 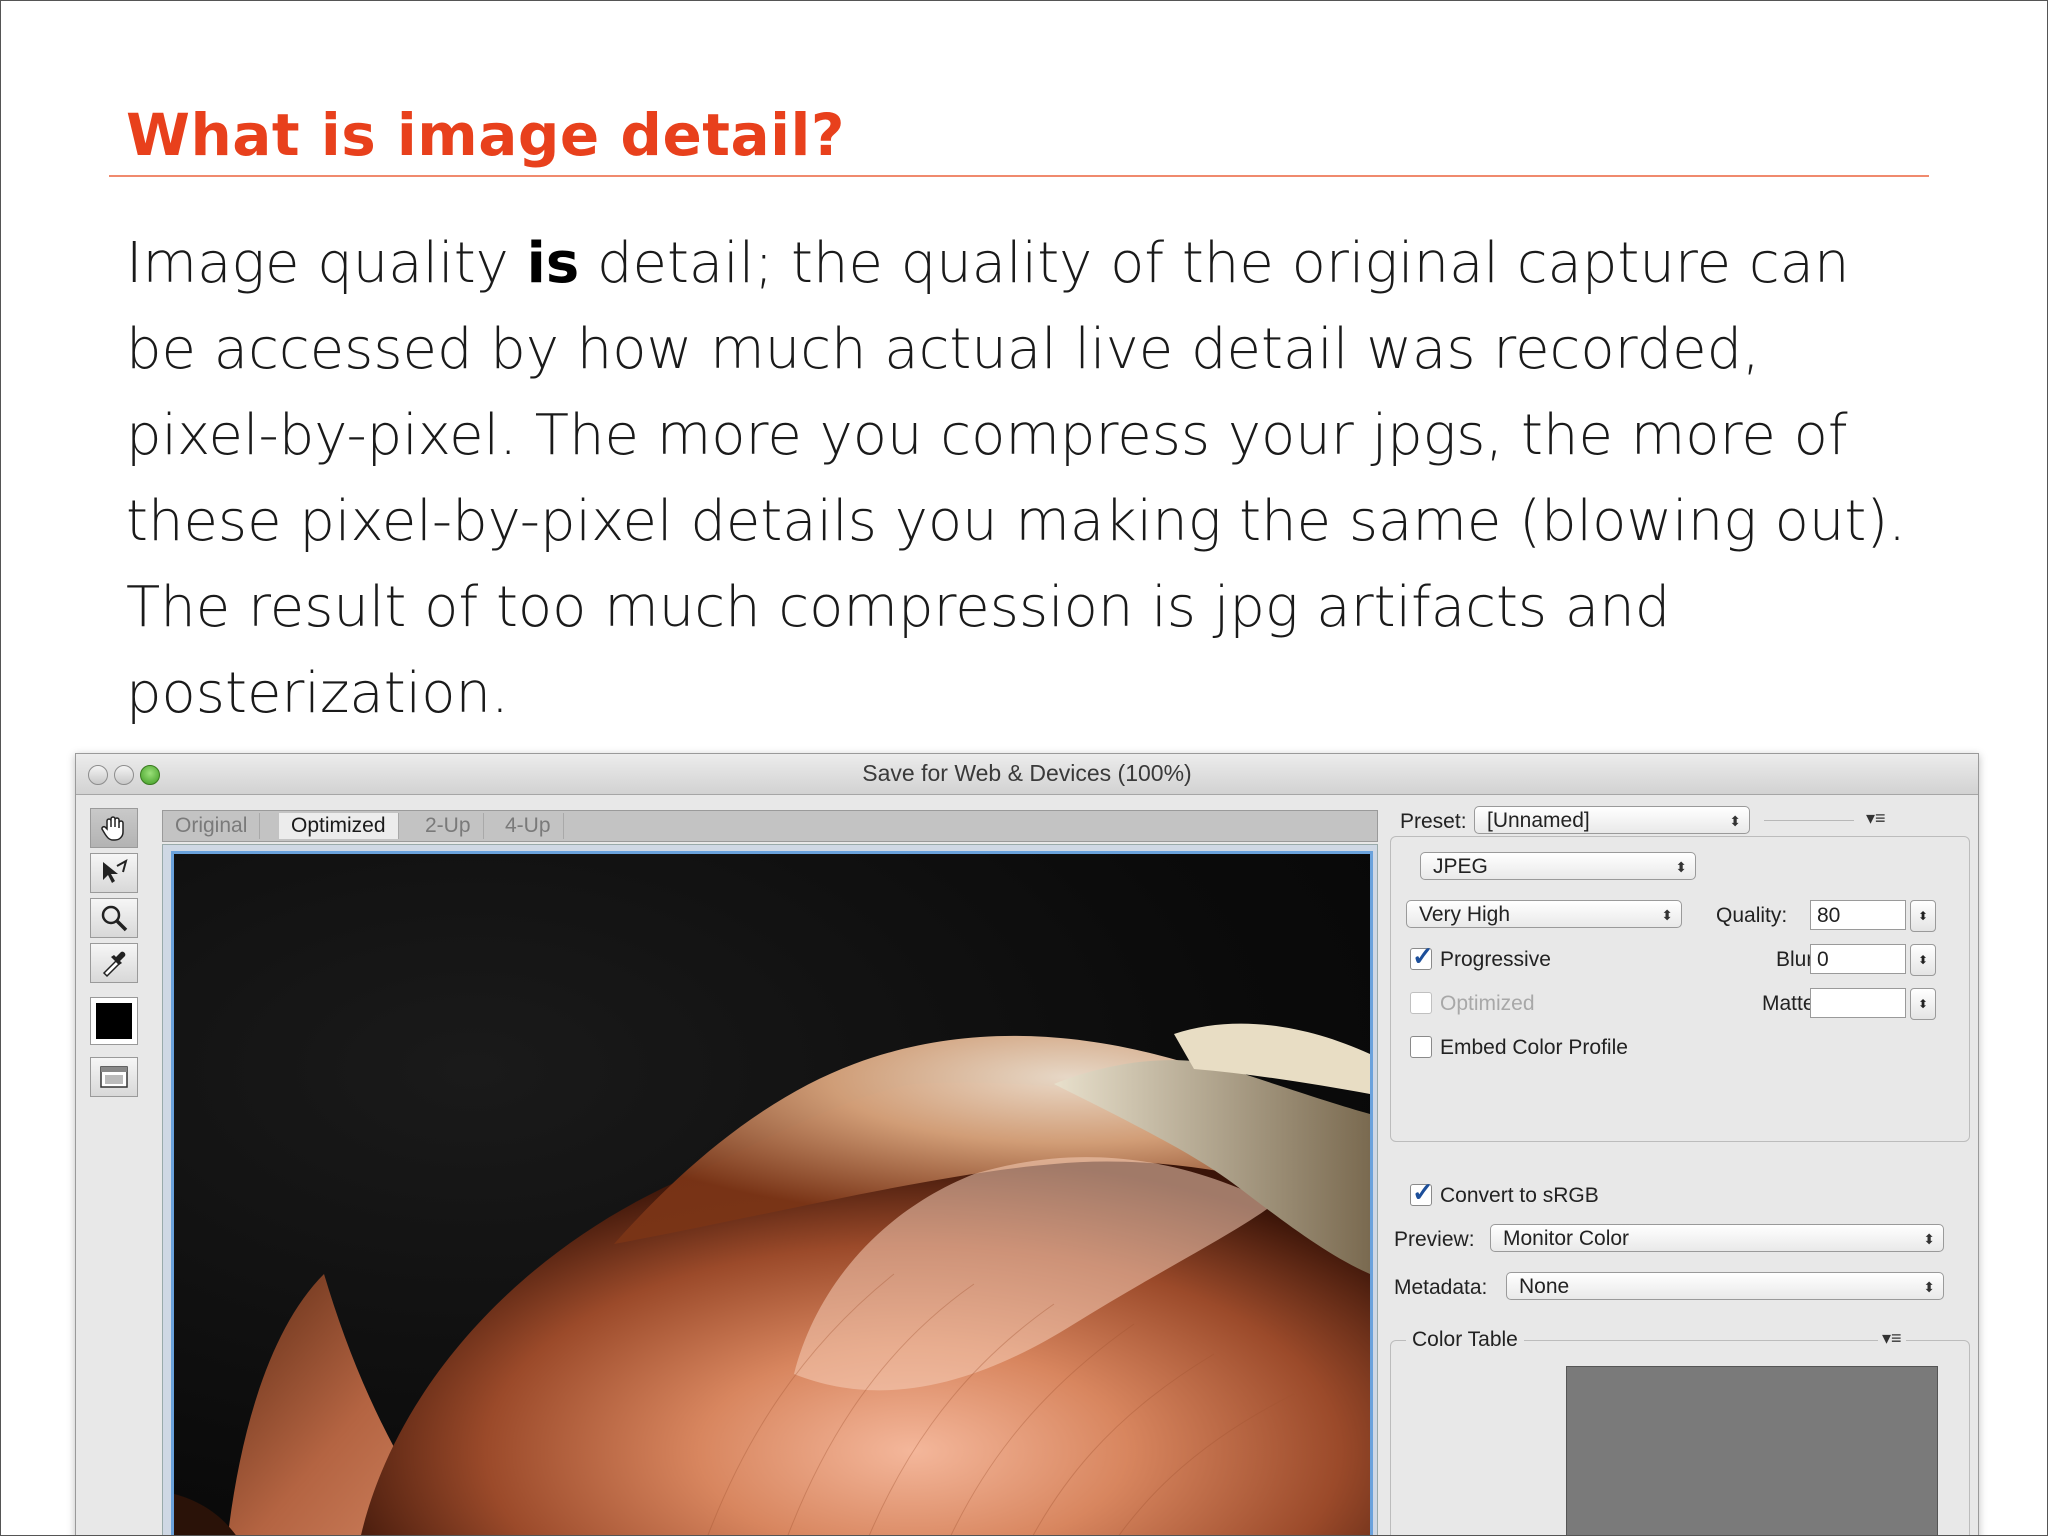 I want to click on color-table-label: Color Table, so click(x=1465, y=1340).